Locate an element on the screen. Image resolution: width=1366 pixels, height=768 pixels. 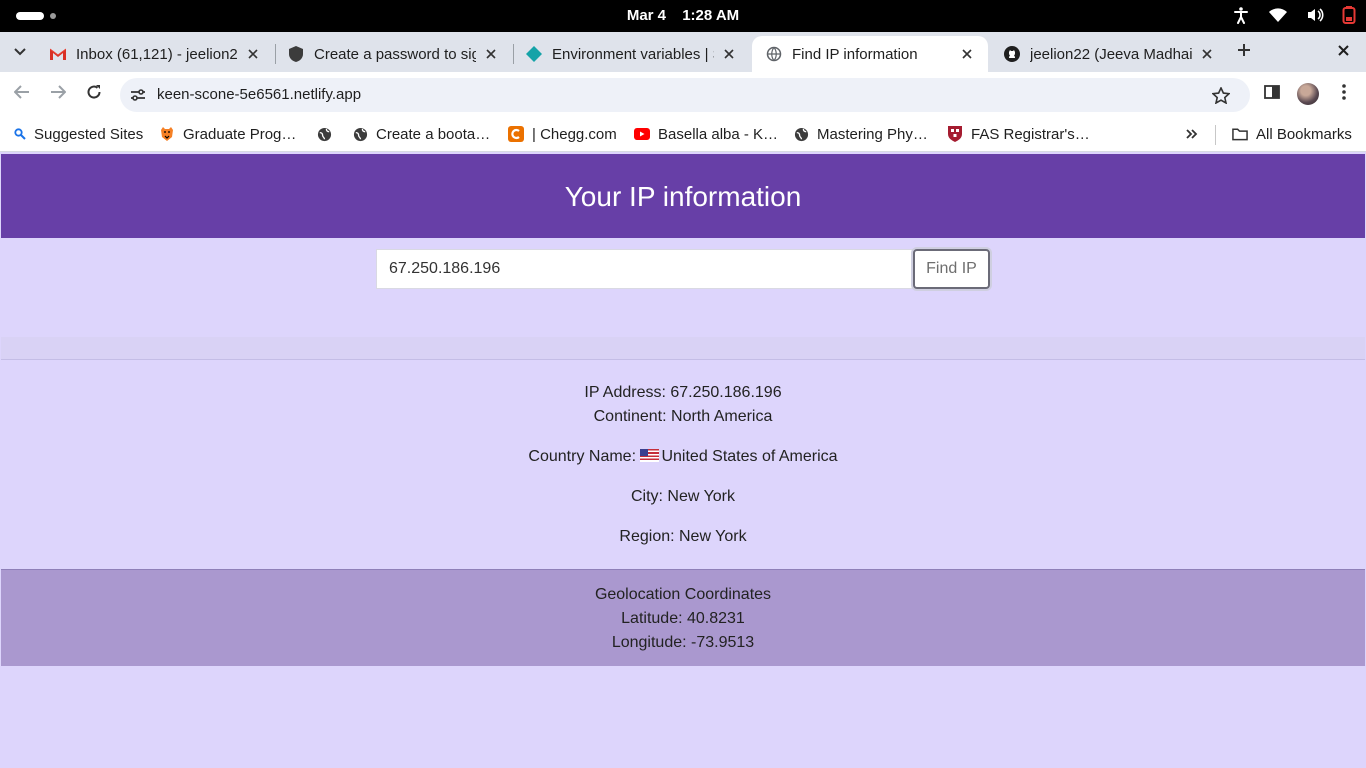
system-date: Mar 4 is located at coordinates (646, 15).